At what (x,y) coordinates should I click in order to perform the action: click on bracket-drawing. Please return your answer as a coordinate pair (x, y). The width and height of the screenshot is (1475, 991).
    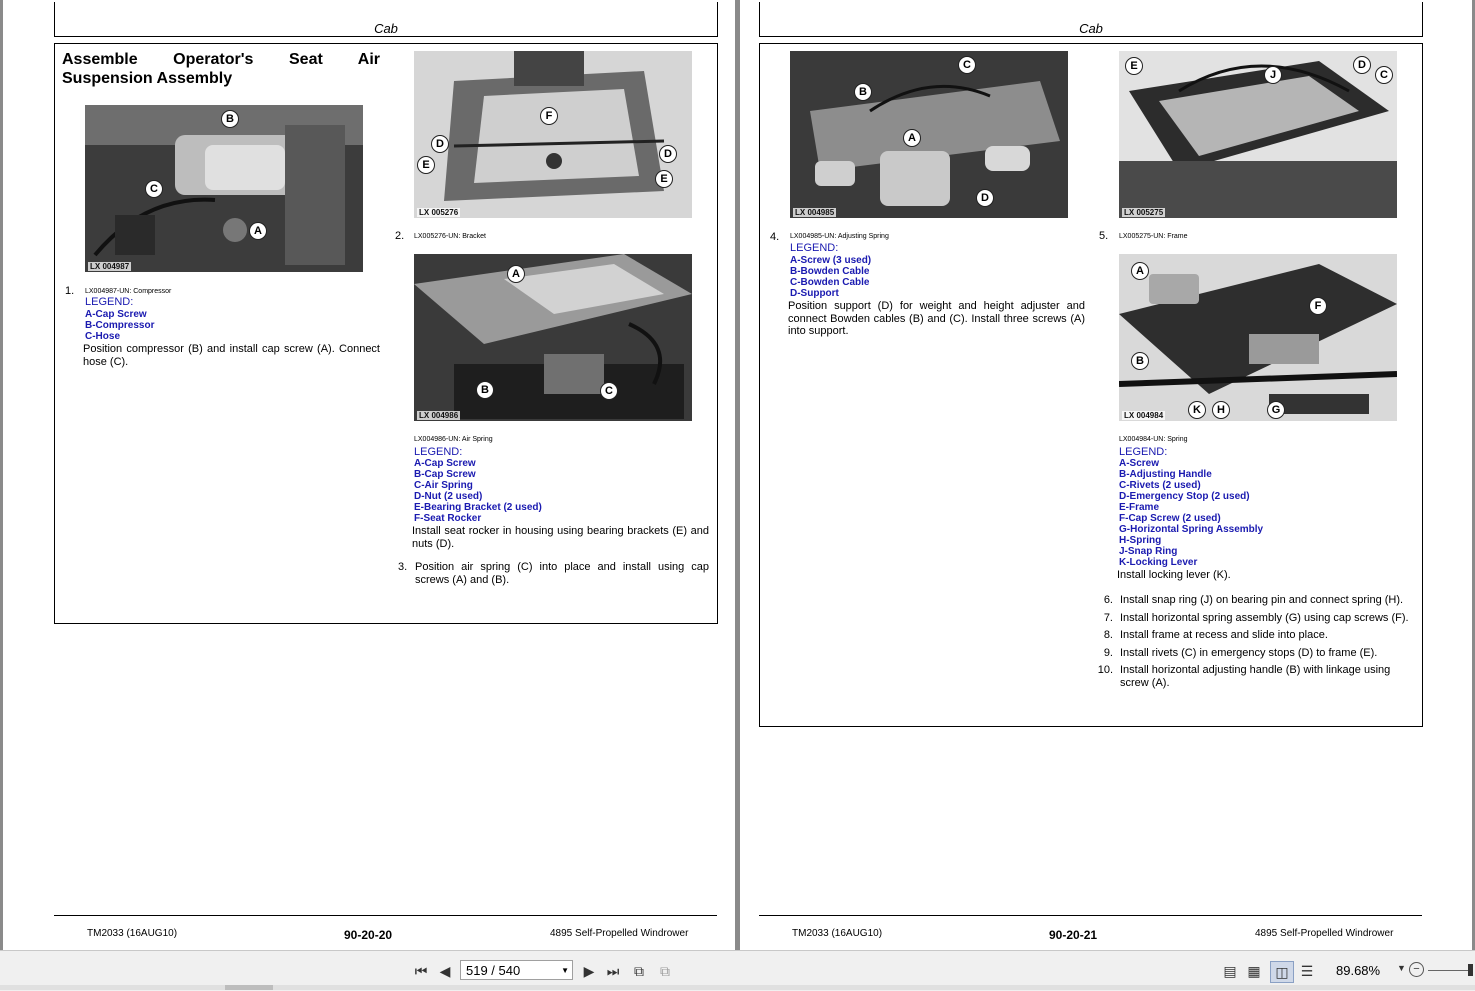
    Looking at the image, I should click on (553, 134).